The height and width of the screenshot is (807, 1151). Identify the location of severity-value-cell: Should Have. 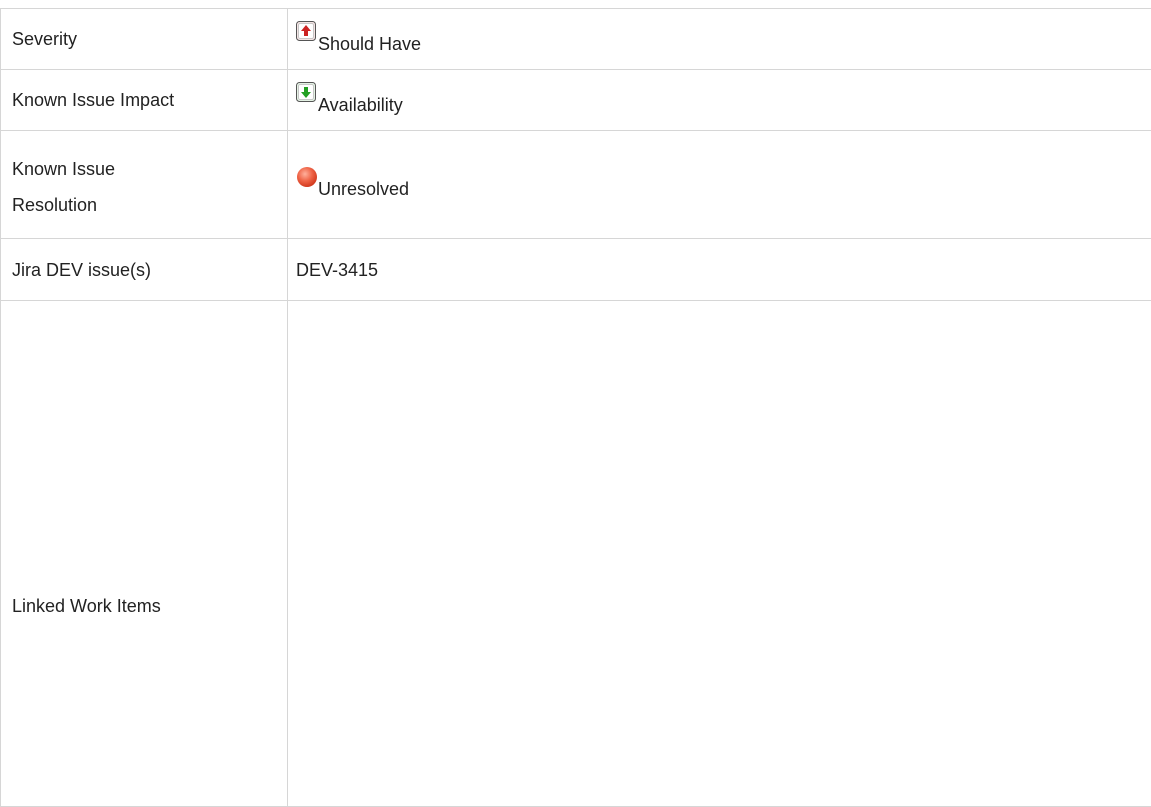
(719, 39).